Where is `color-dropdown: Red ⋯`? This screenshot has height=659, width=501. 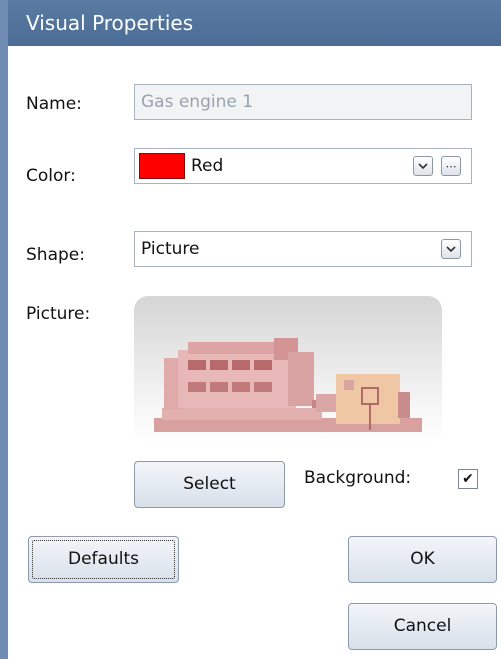
color-dropdown: Red ⋯ is located at coordinates (303, 166).